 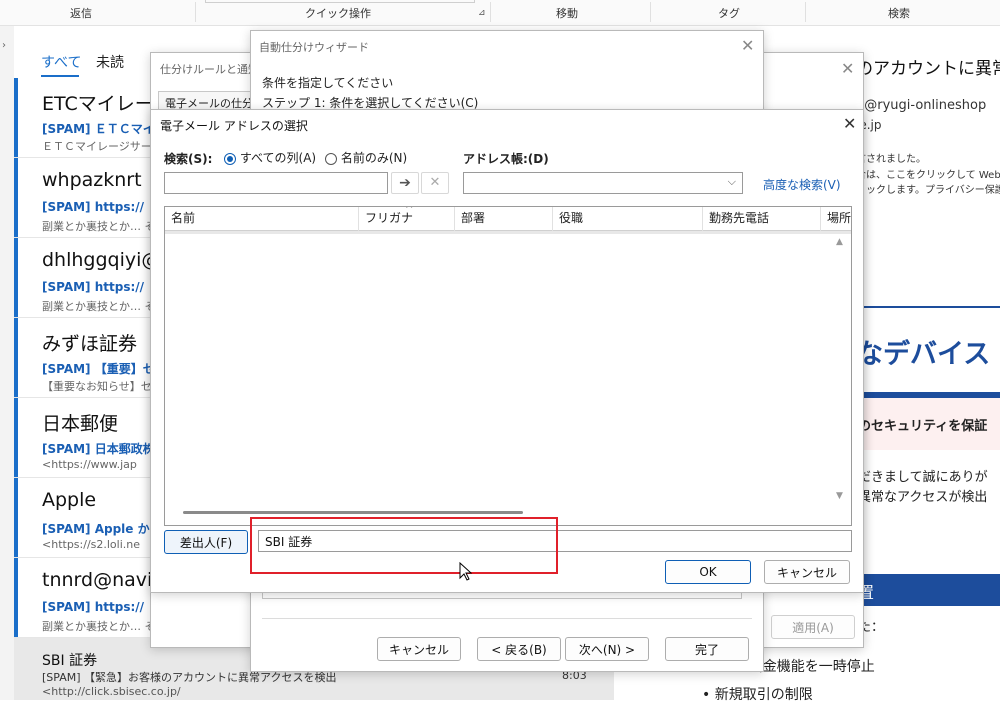 I want to click on section-header: 置, so click(x=923, y=590).